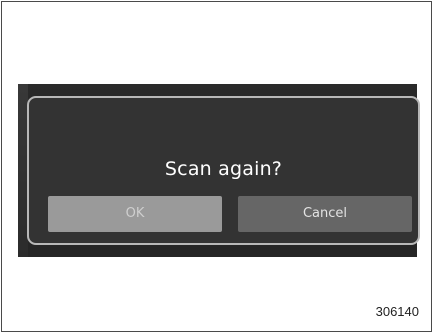 The image size is (435, 335). Describe the element at coordinates (325, 214) in the screenshot. I see `cancel-button: Cancel` at that location.